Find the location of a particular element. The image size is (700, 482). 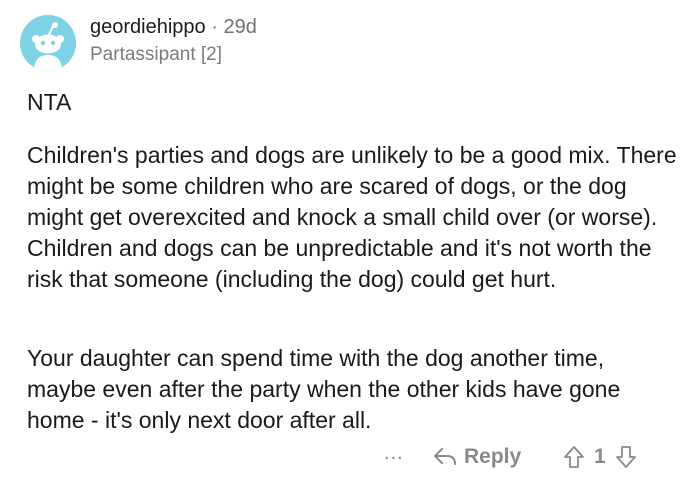

vote-controls: 1 is located at coordinates (600, 457).